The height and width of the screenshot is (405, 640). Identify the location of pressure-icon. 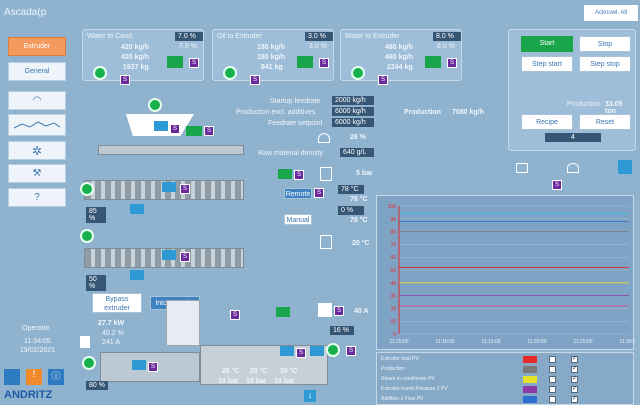
(326, 174).